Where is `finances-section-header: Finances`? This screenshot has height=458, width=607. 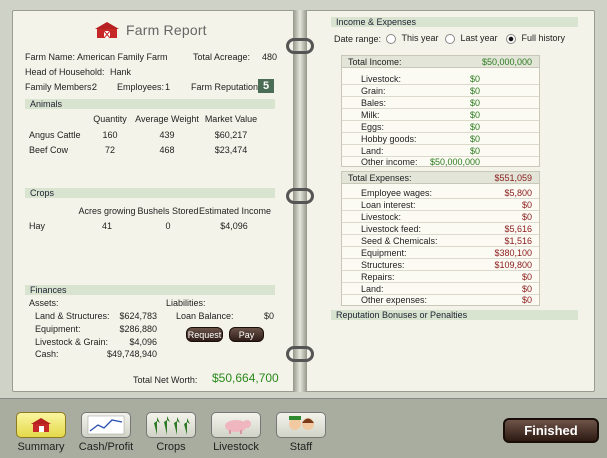 finances-section-header: Finances is located at coordinates (150, 290).